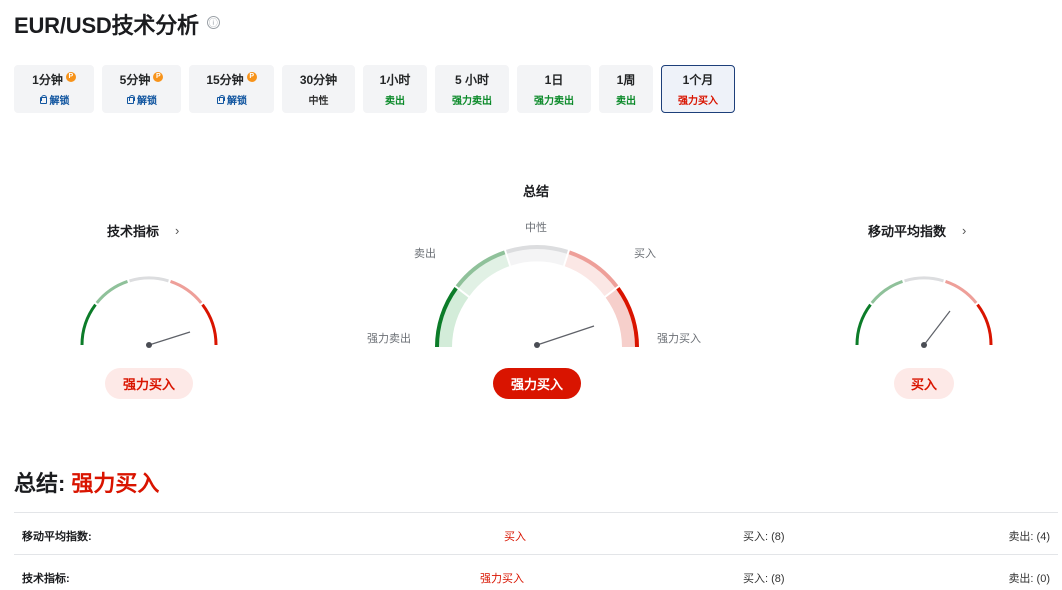 Image resolution: width=1062 pixels, height=590 pixels. I want to click on tab-signal: 中性, so click(318, 101).